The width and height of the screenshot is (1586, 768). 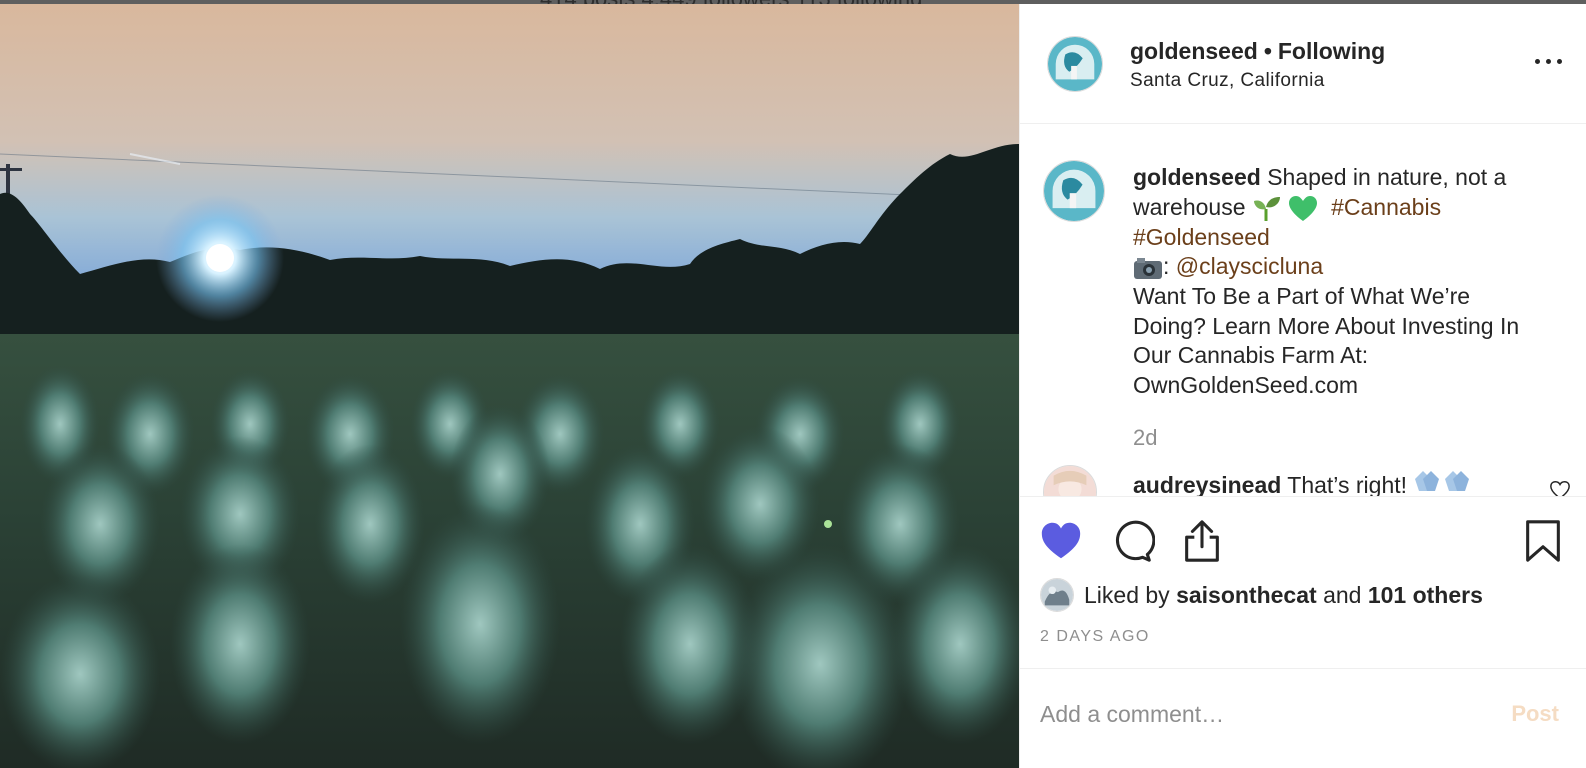 What do you see at coordinates (1246, 595) in the screenshot?
I see `first-liker-username: saisonthecat` at bounding box center [1246, 595].